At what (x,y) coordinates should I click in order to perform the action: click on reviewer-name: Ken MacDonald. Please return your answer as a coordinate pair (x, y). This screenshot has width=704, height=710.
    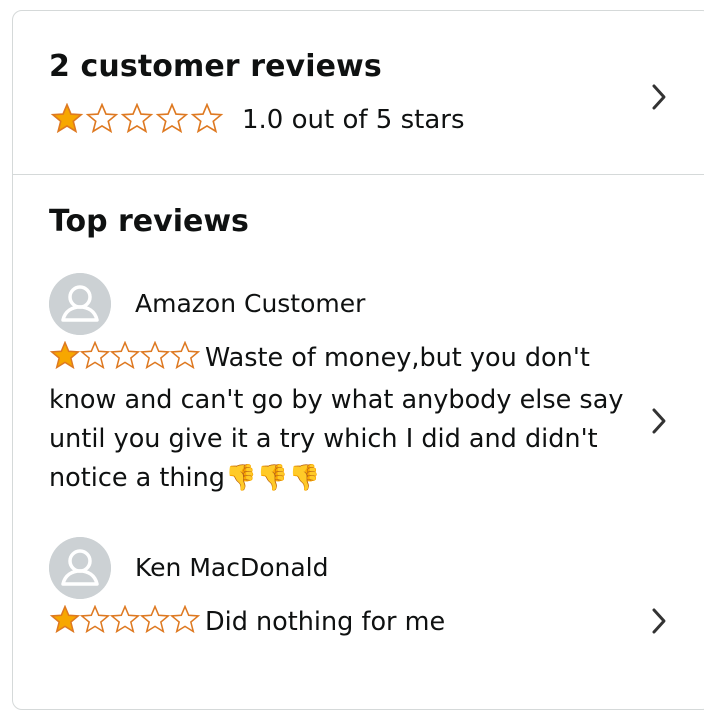
    Looking at the image, I should click on (232, 567).